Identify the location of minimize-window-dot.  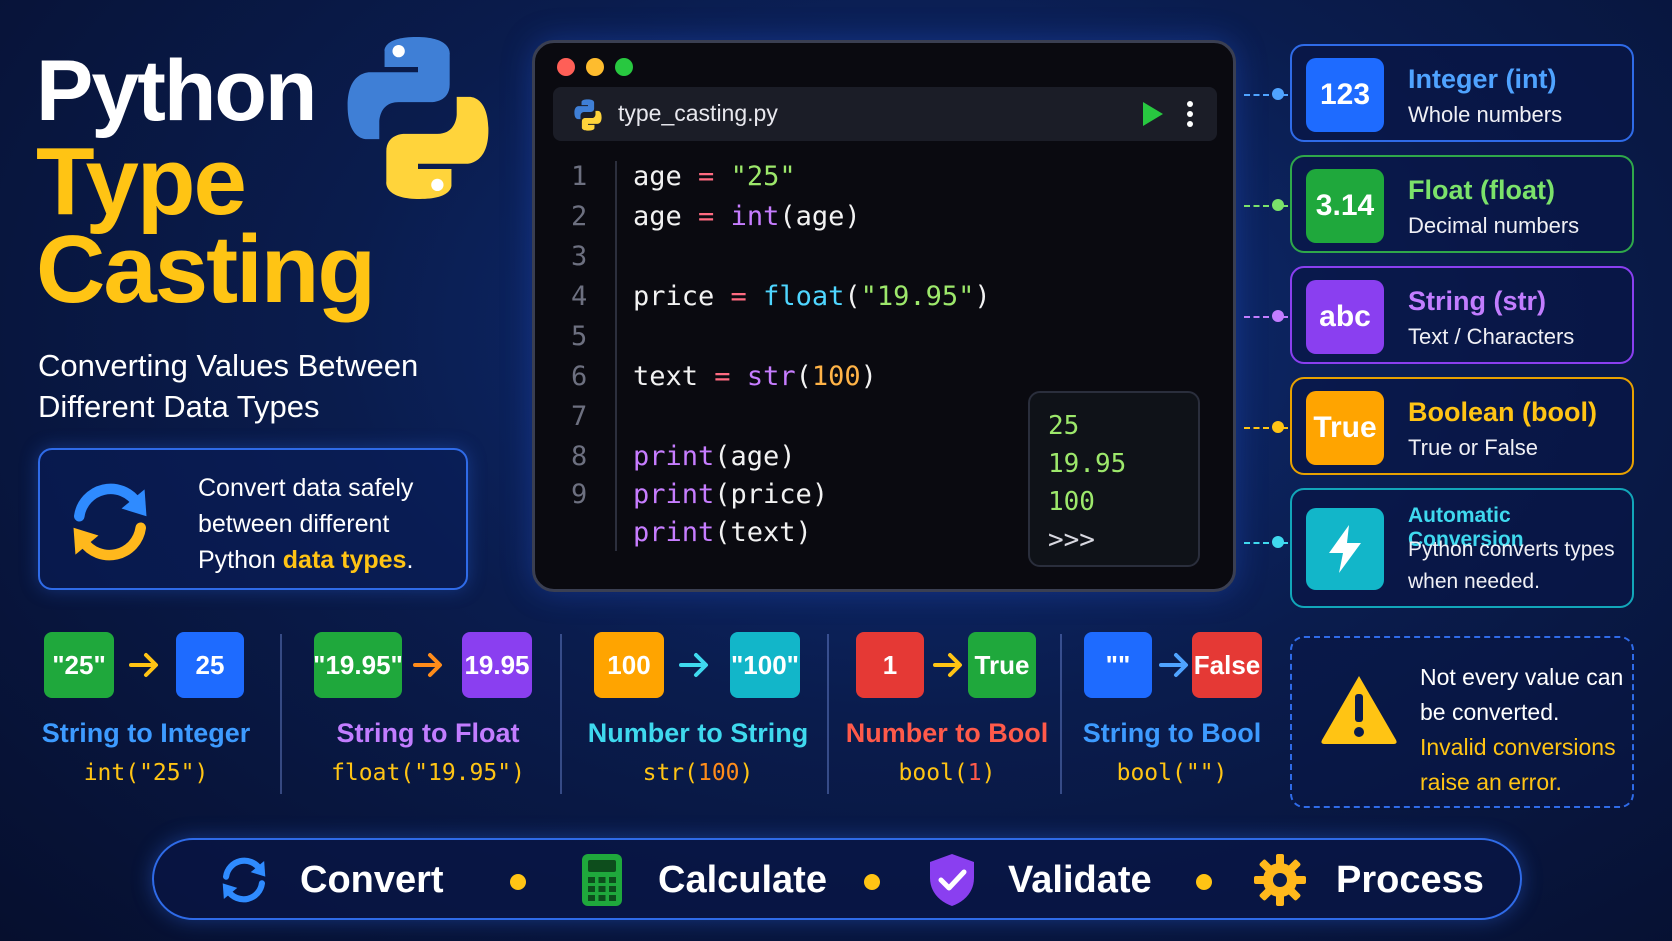
(595, 67).